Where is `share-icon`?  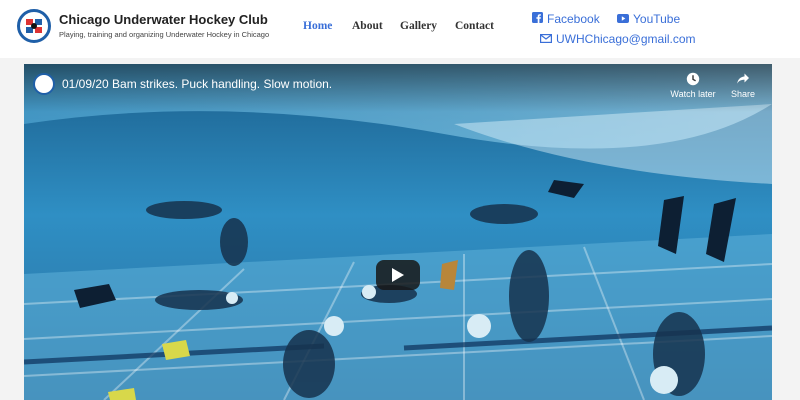
share-icon is located at coordinates (743, 78).